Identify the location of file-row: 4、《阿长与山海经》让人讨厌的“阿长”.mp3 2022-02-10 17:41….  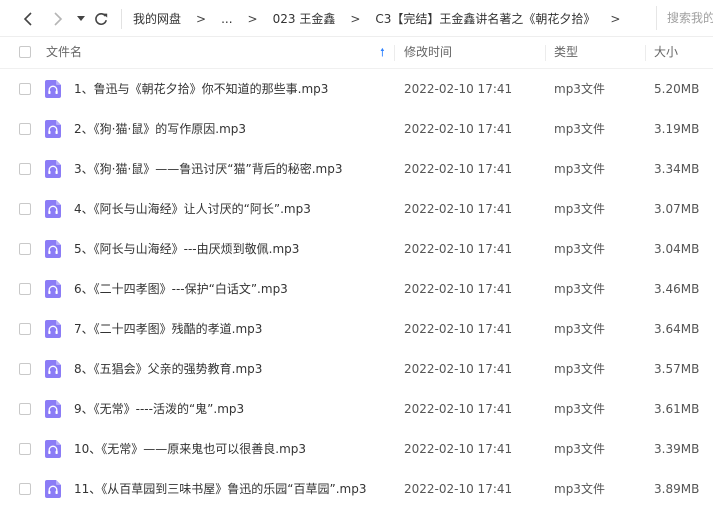
(356, 209).